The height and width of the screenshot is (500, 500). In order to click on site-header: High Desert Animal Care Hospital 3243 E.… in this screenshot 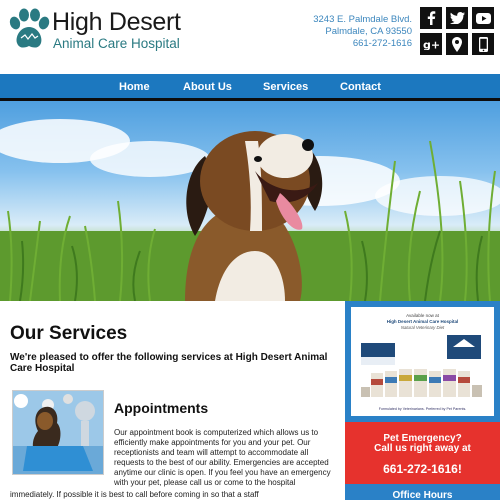, I will do `click(250, 37)`.